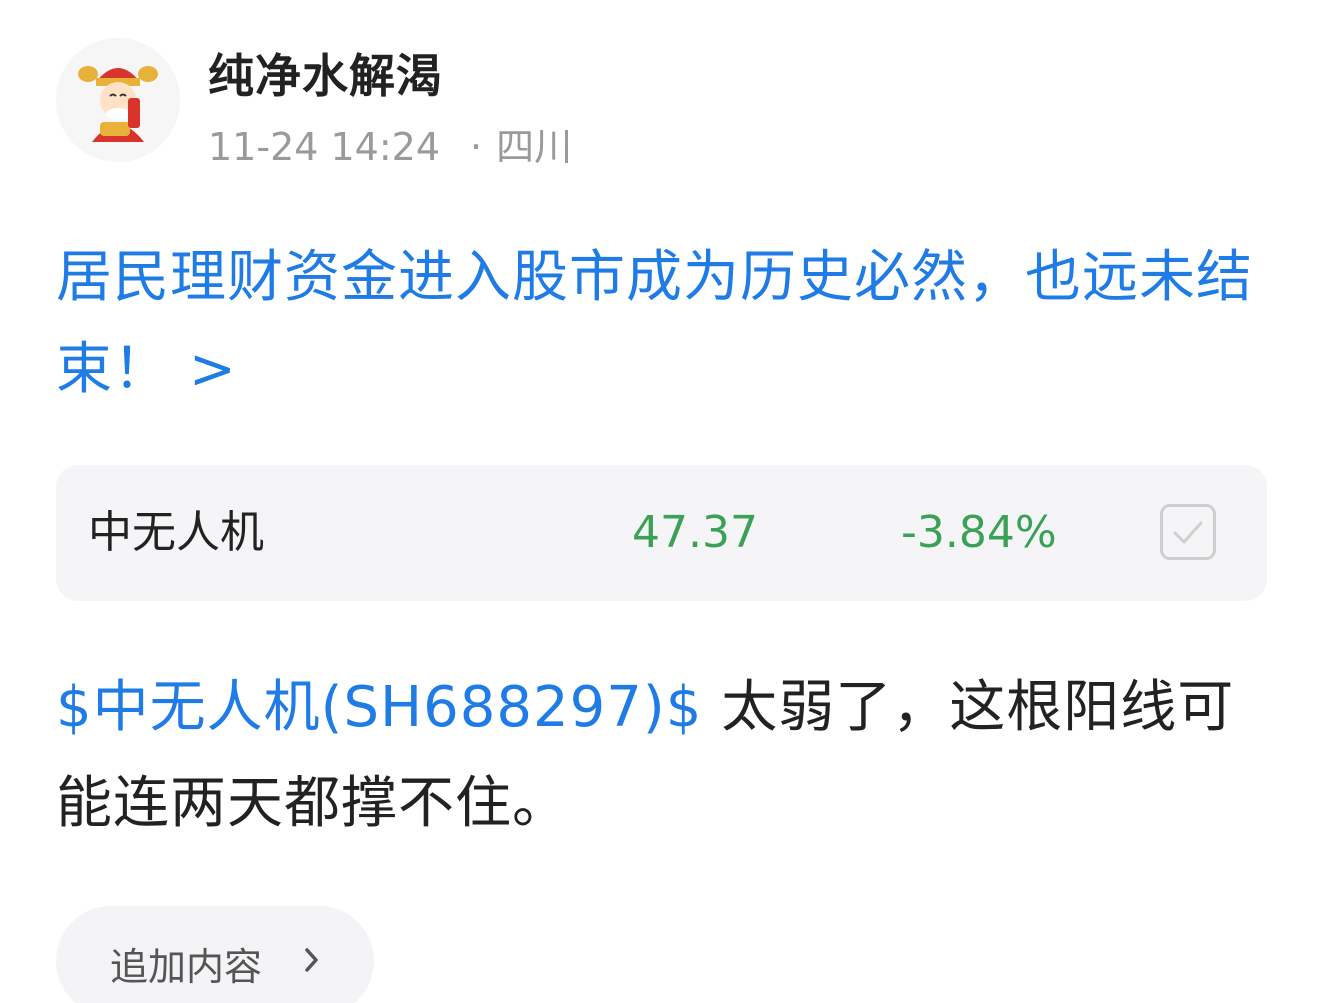 This screenshot has height=1003, width=1323. What do you see at coordinates (186, 967) in the screenshot?
I see `add-content-label: 追加内容` at bounding box center [186, 967].